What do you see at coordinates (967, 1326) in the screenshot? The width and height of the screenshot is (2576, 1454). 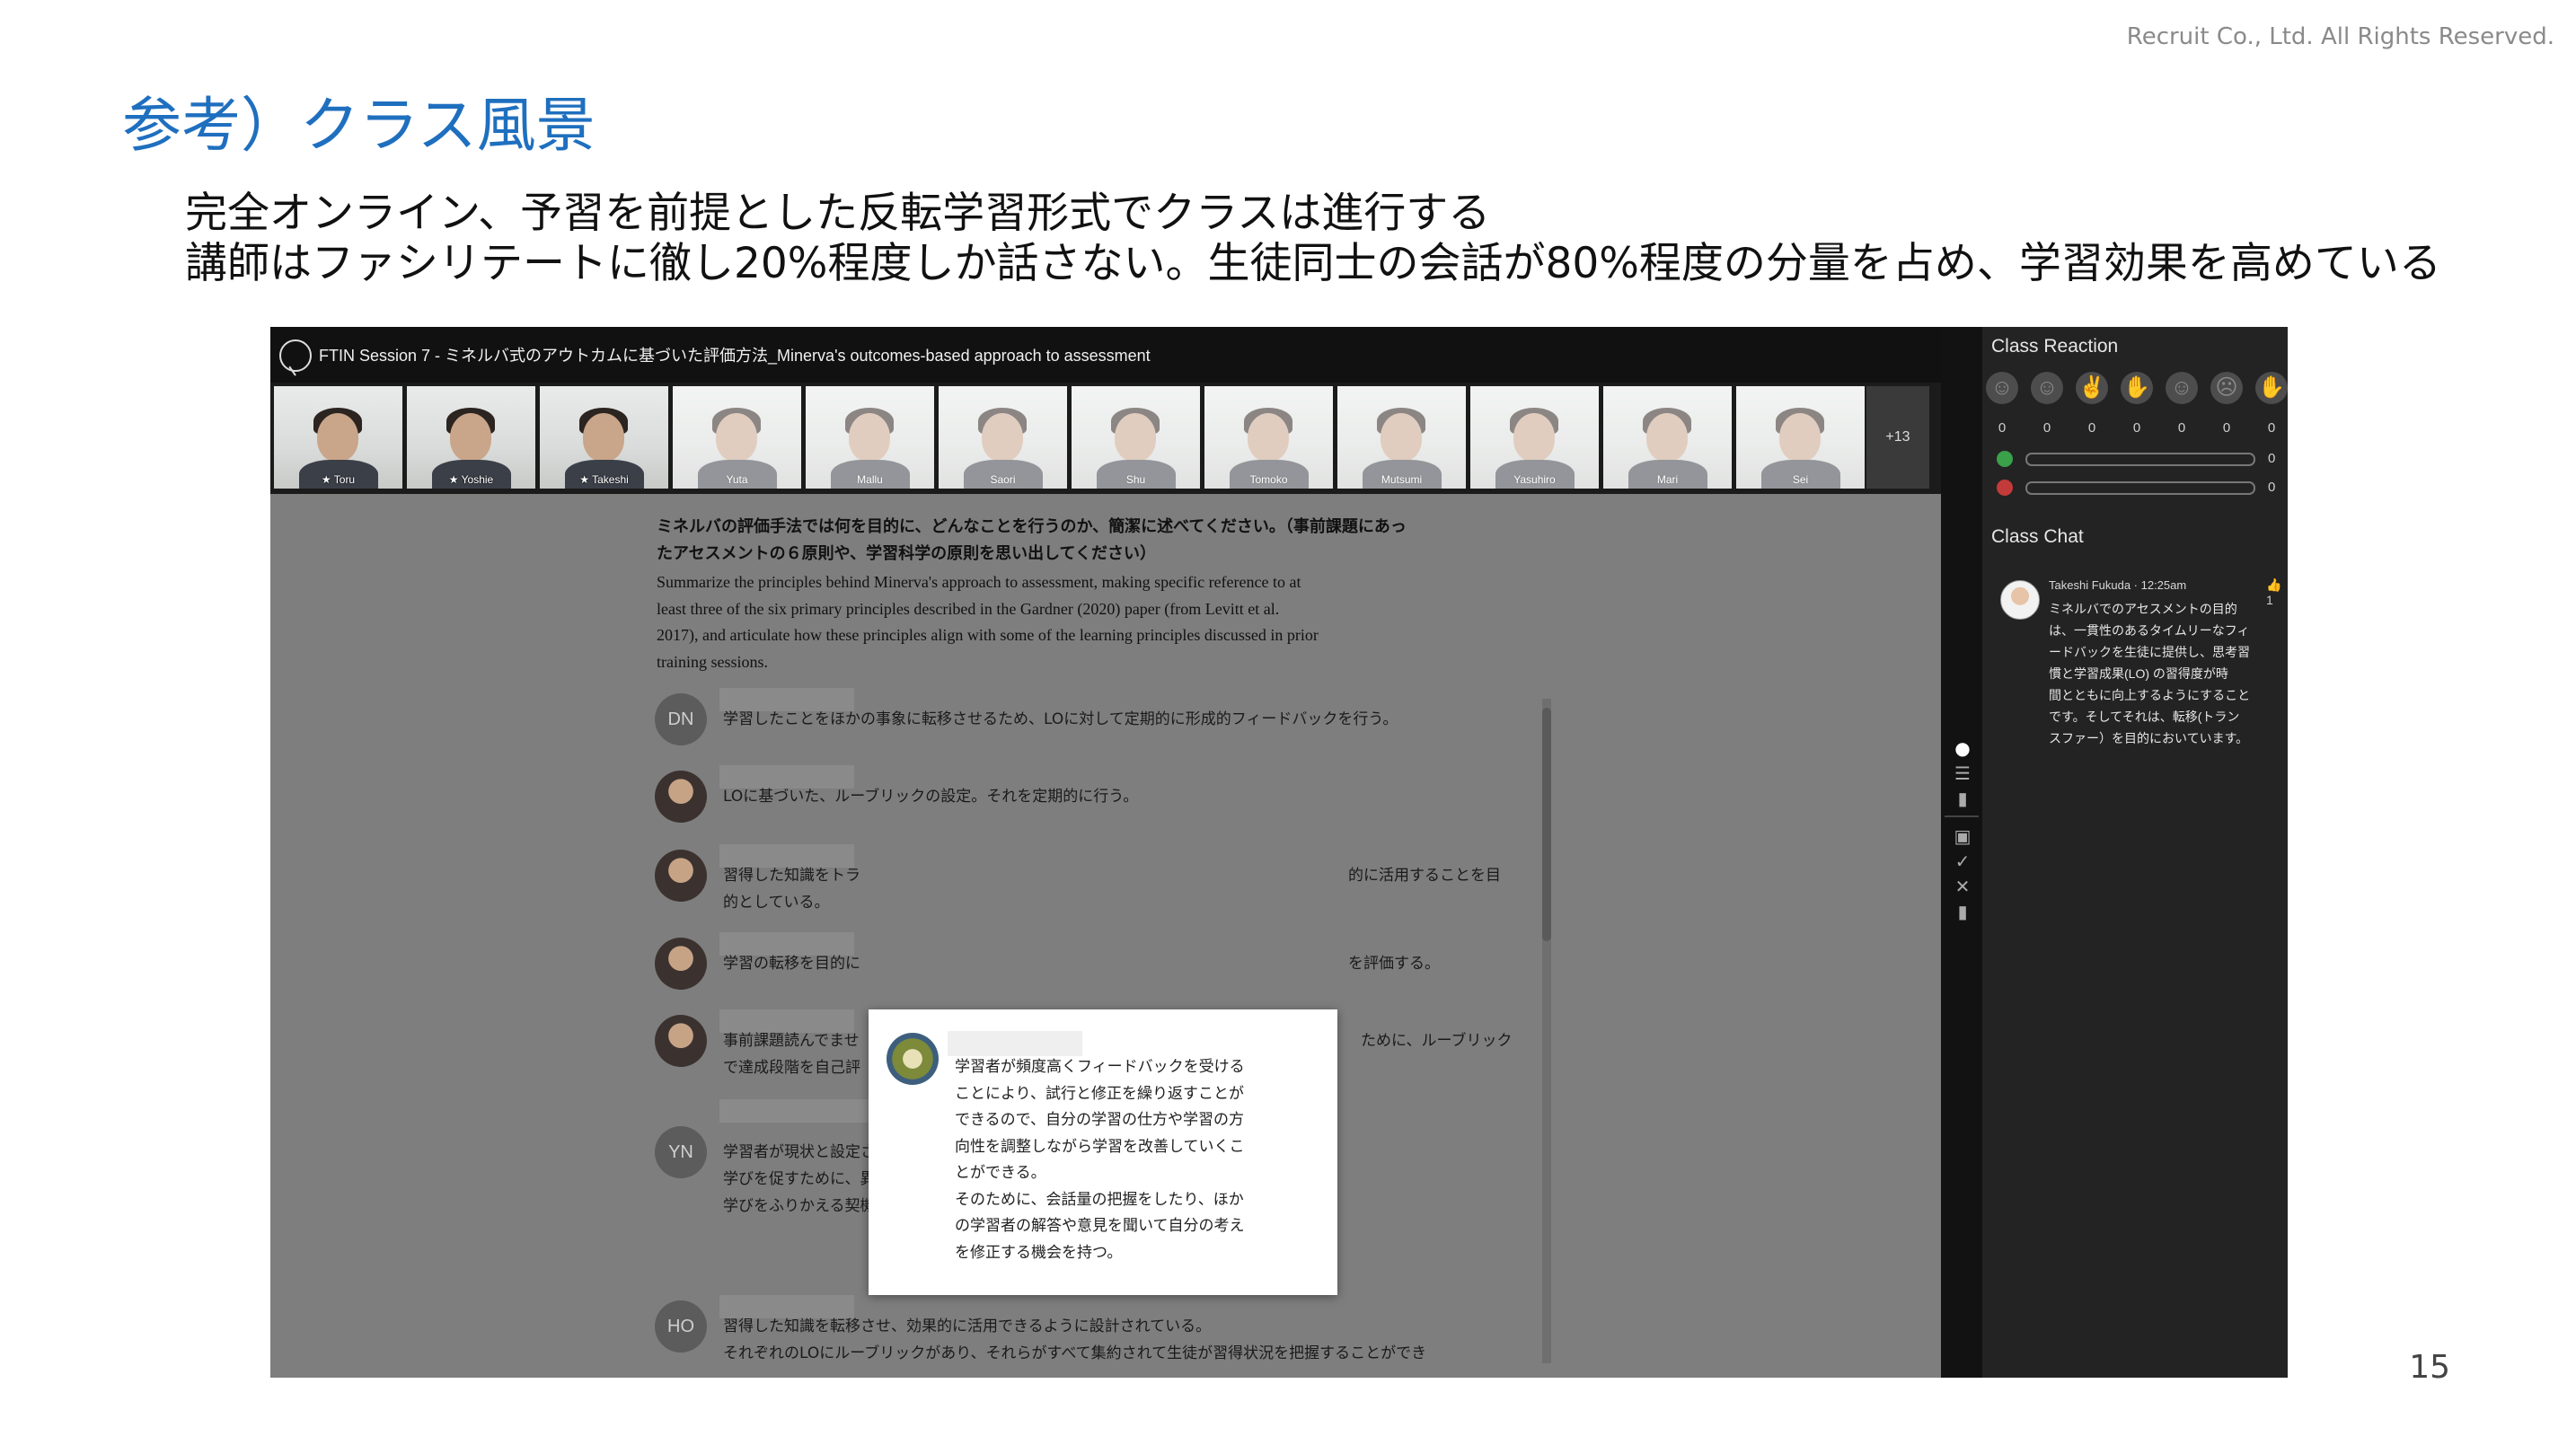 I see `comment-text: 習得した知識を転移させ、効果的に活用できるように設計されている。` at bounding box center [967, 1326].